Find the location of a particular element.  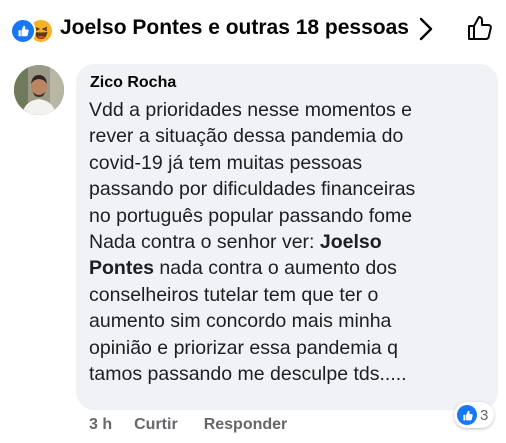

reaction-count-badge: 3 is located at coordinates (474, 415).